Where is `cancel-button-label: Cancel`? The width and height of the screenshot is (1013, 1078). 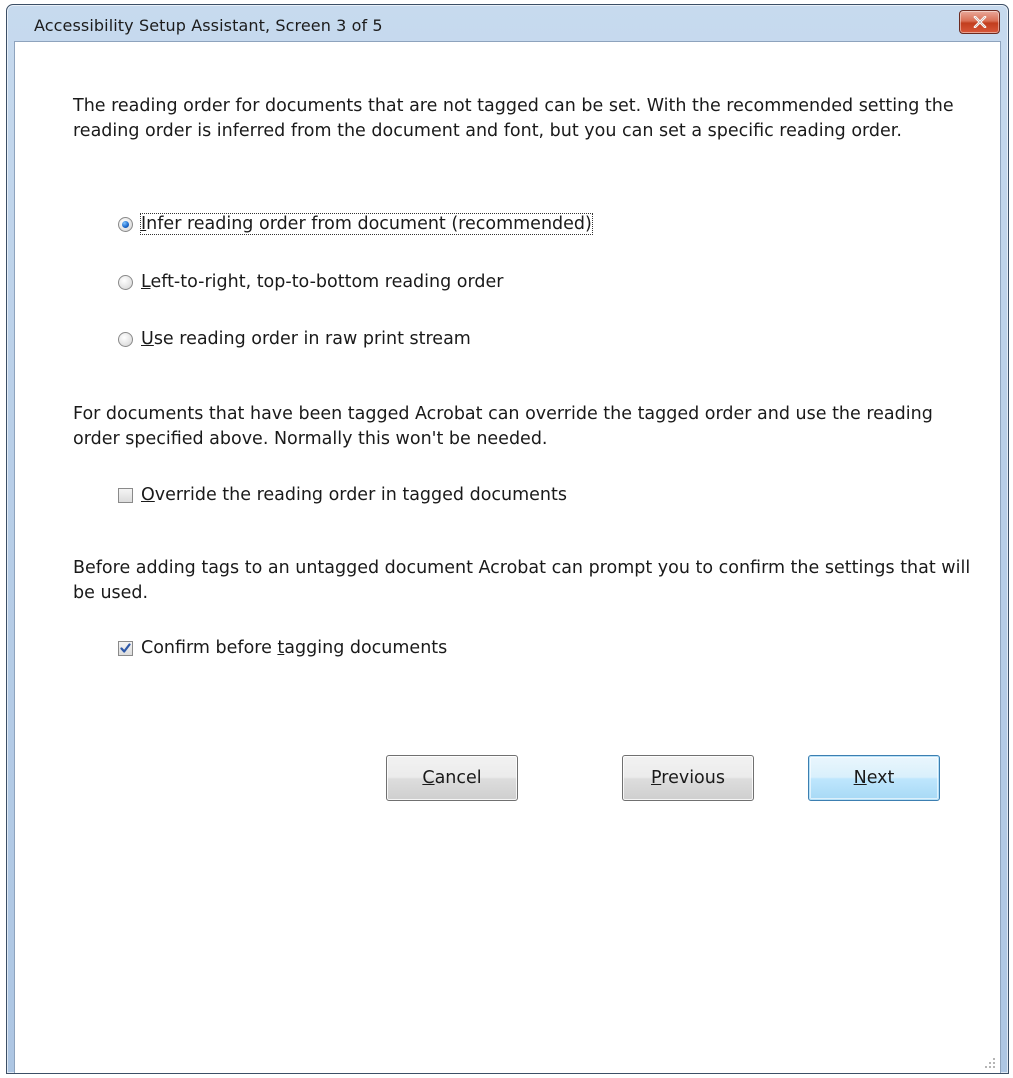
cancel-button-label: Cancel is located at coordinates (452, 778).